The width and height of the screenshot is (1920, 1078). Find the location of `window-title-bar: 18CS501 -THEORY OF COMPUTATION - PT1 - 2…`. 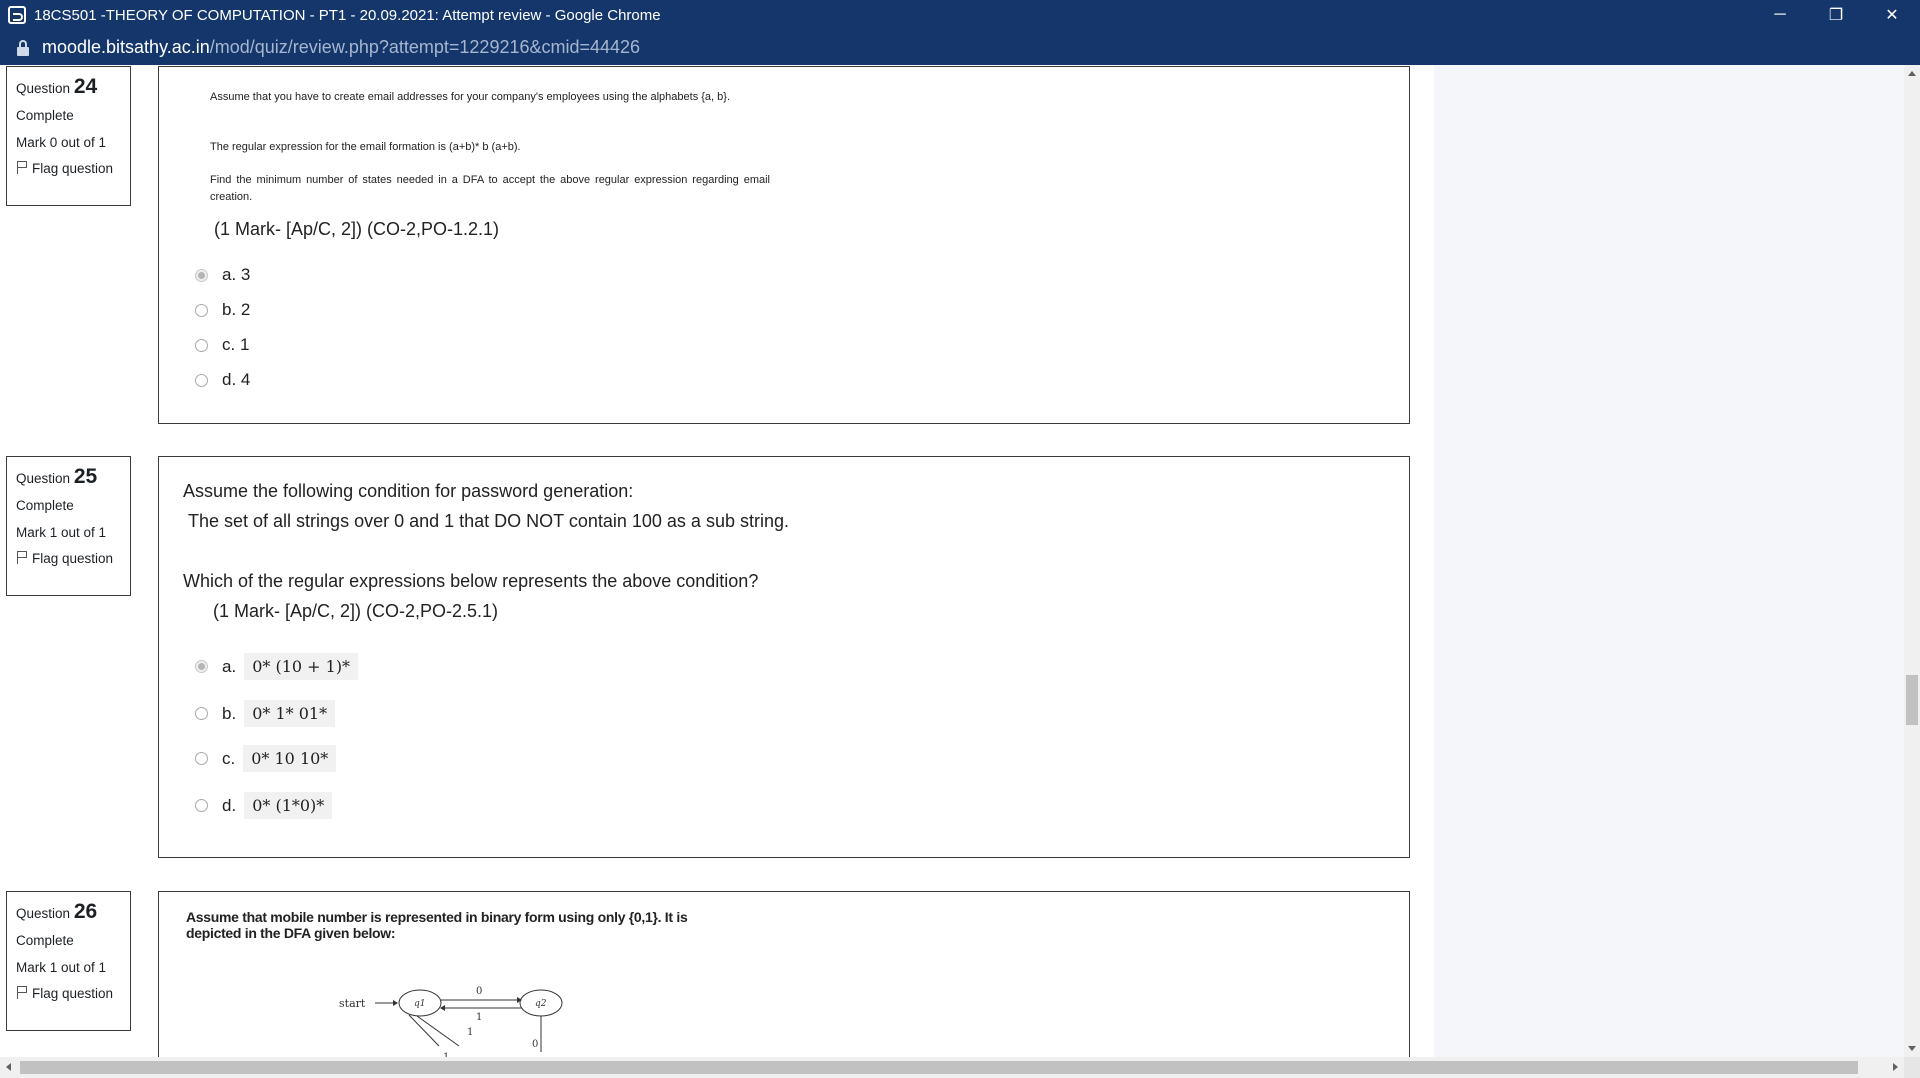

window-title-bar: 18CS501 -THEORY OF COMPUTATION - PT1 - 2… is located at coordinates (960, 15).